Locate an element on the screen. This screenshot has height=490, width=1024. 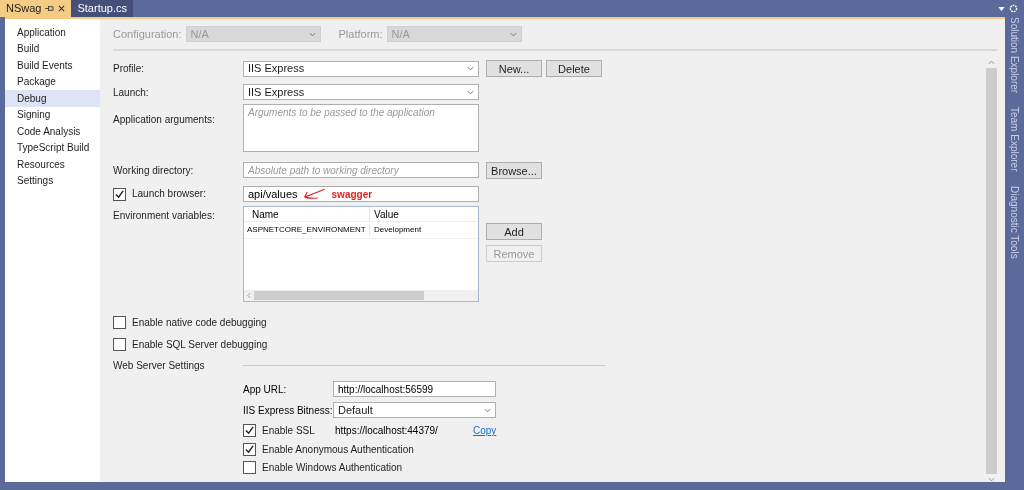
dialog-button: Add is located at coordinates (514, 231).